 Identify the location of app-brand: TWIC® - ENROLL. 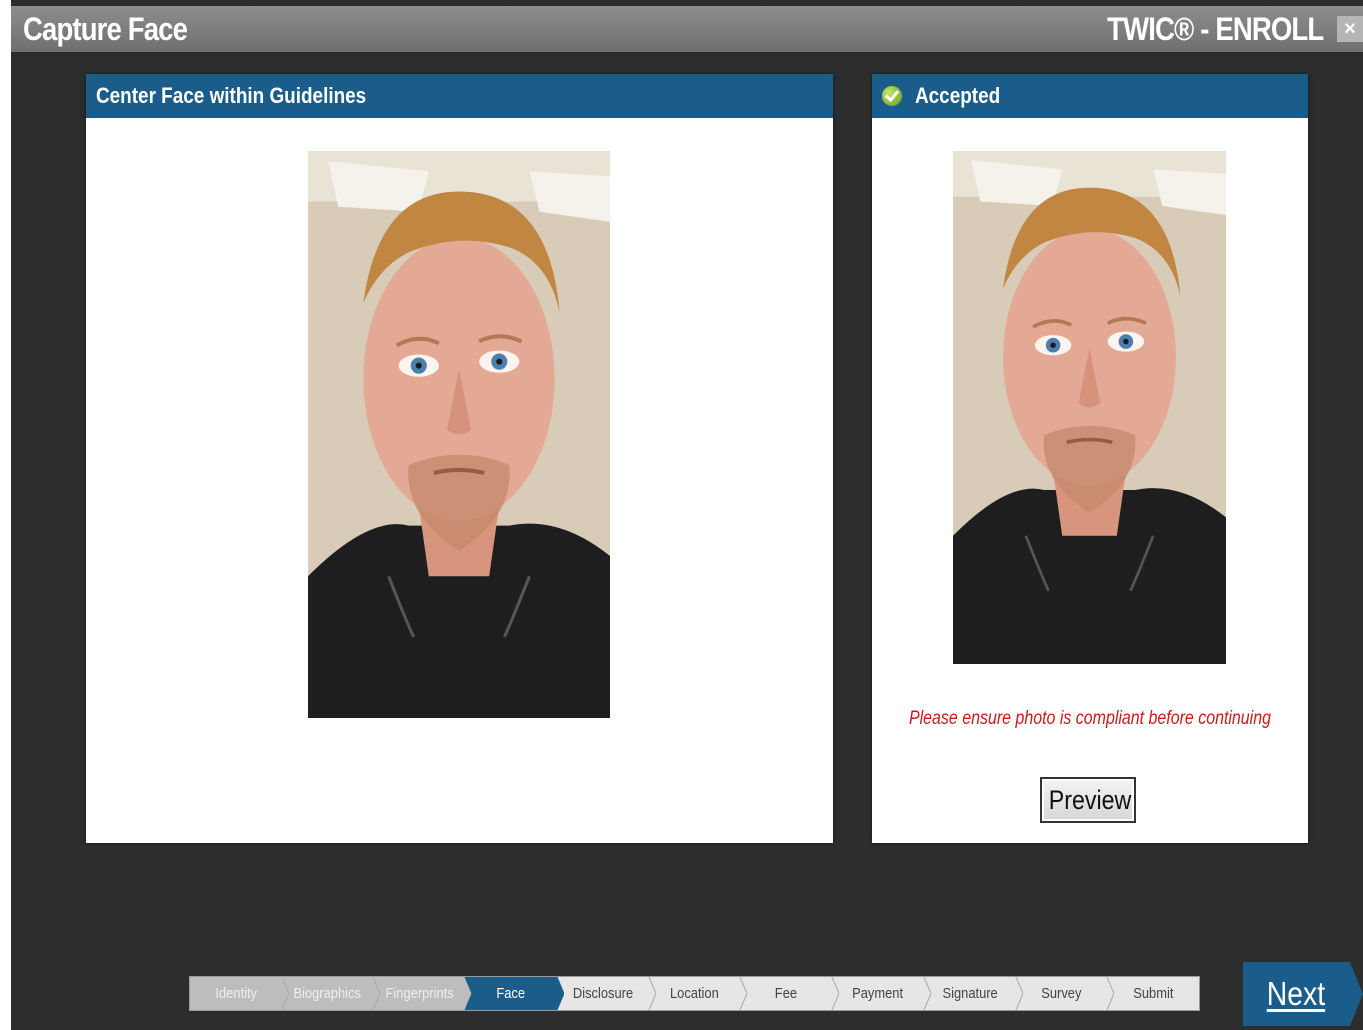
(1215, 29).